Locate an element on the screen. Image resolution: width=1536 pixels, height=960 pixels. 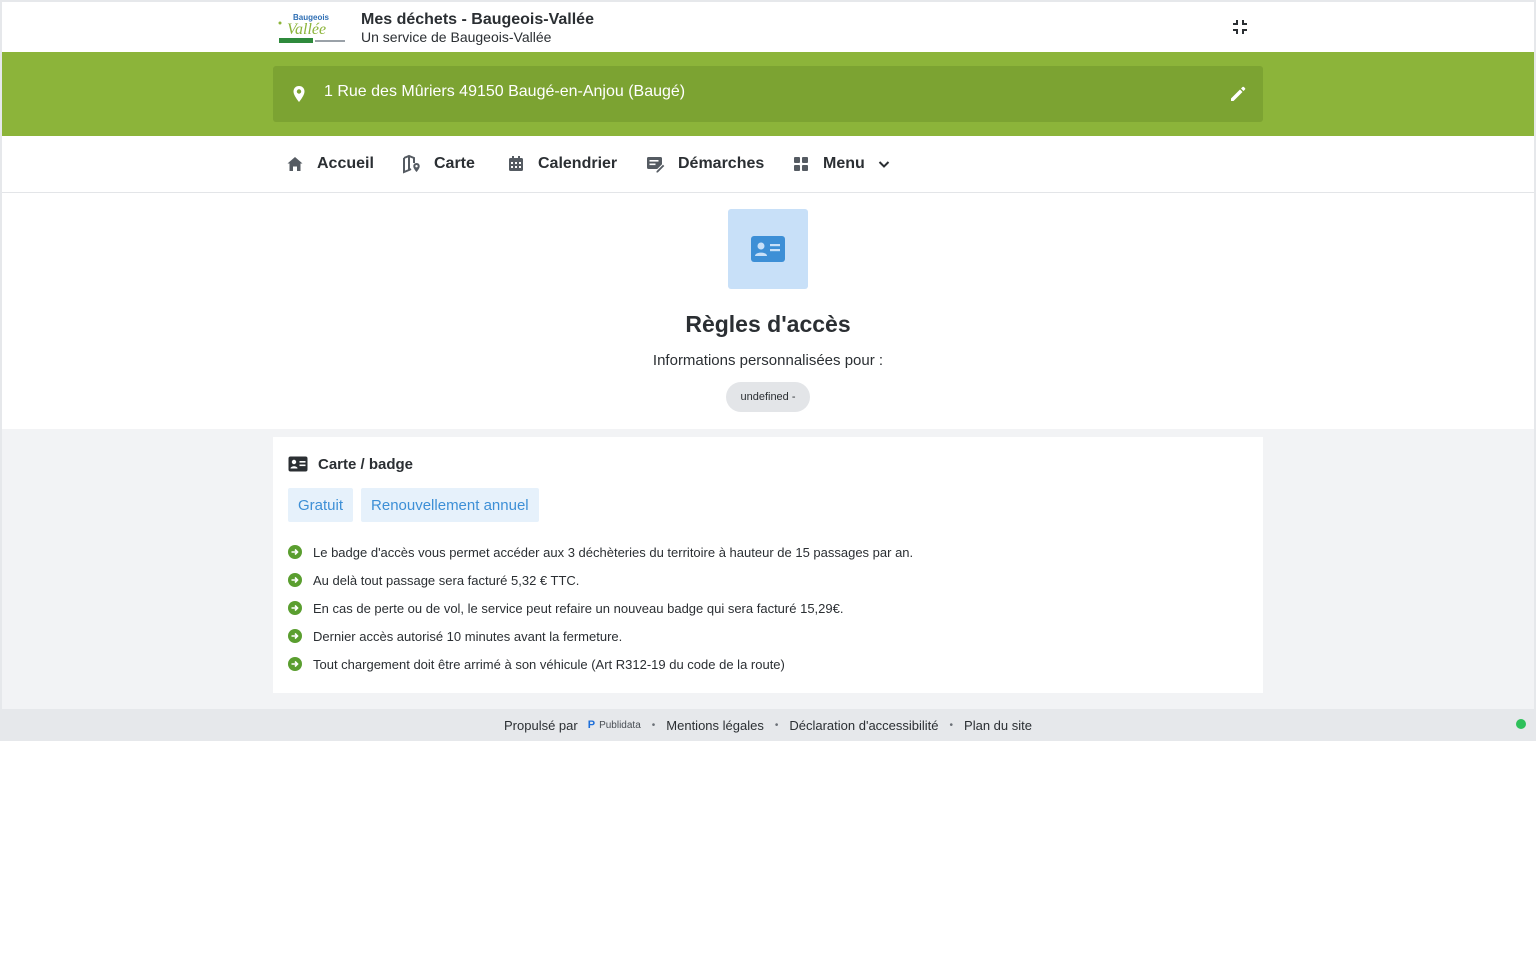
footer-link-accessibilite: Déclaration d'accessibilité is located at coordinates (863, 725).